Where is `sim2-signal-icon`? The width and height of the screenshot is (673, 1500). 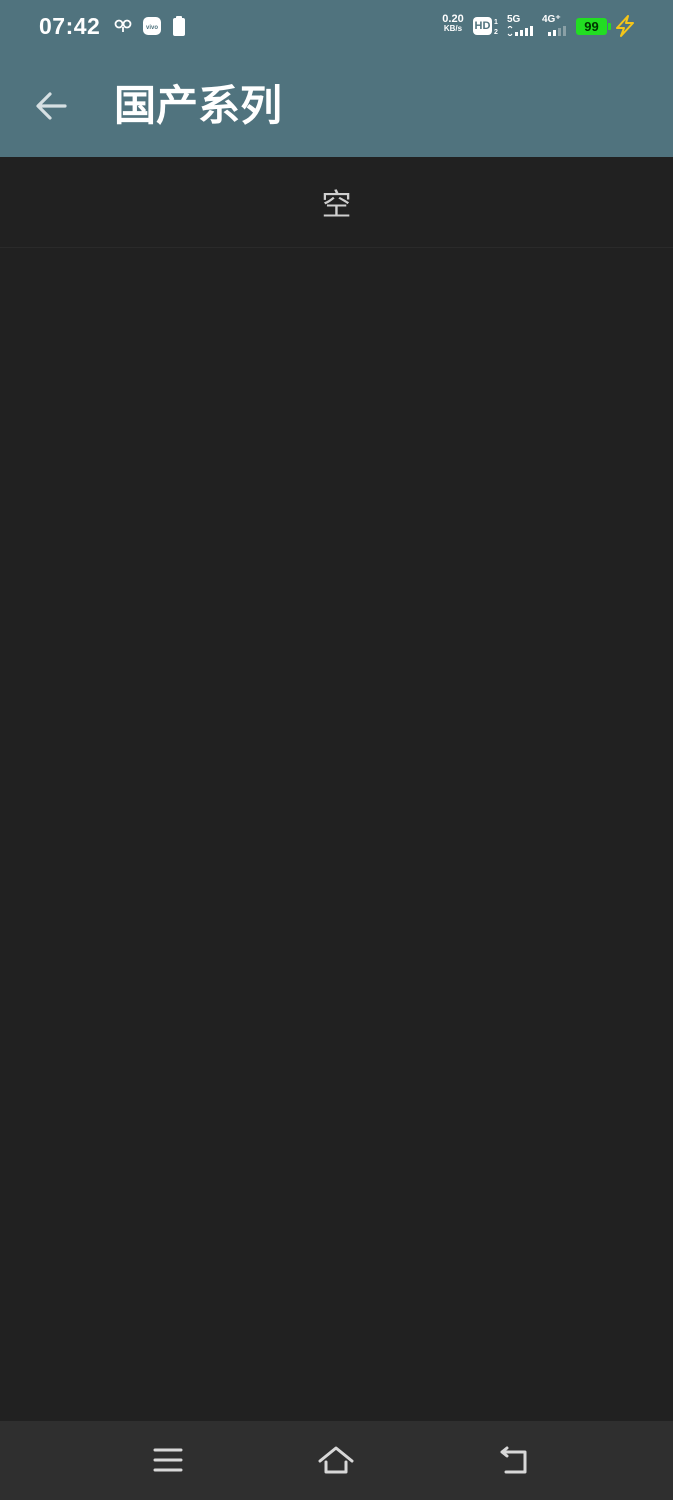
sim2-signal-icon is located at coordinates (557, 31).